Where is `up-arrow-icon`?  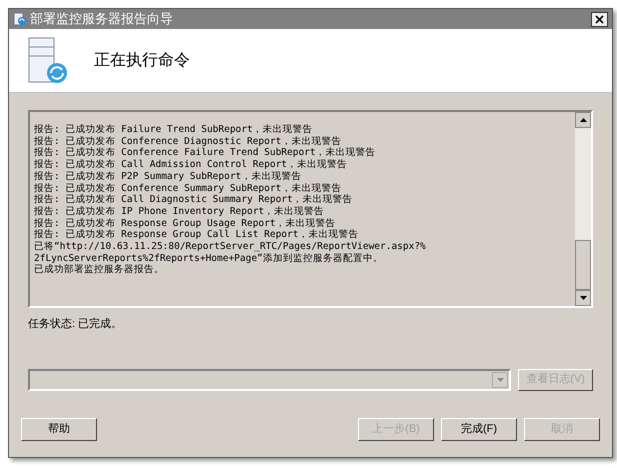 up-arrow-icon is located at coordinates (583, 120).